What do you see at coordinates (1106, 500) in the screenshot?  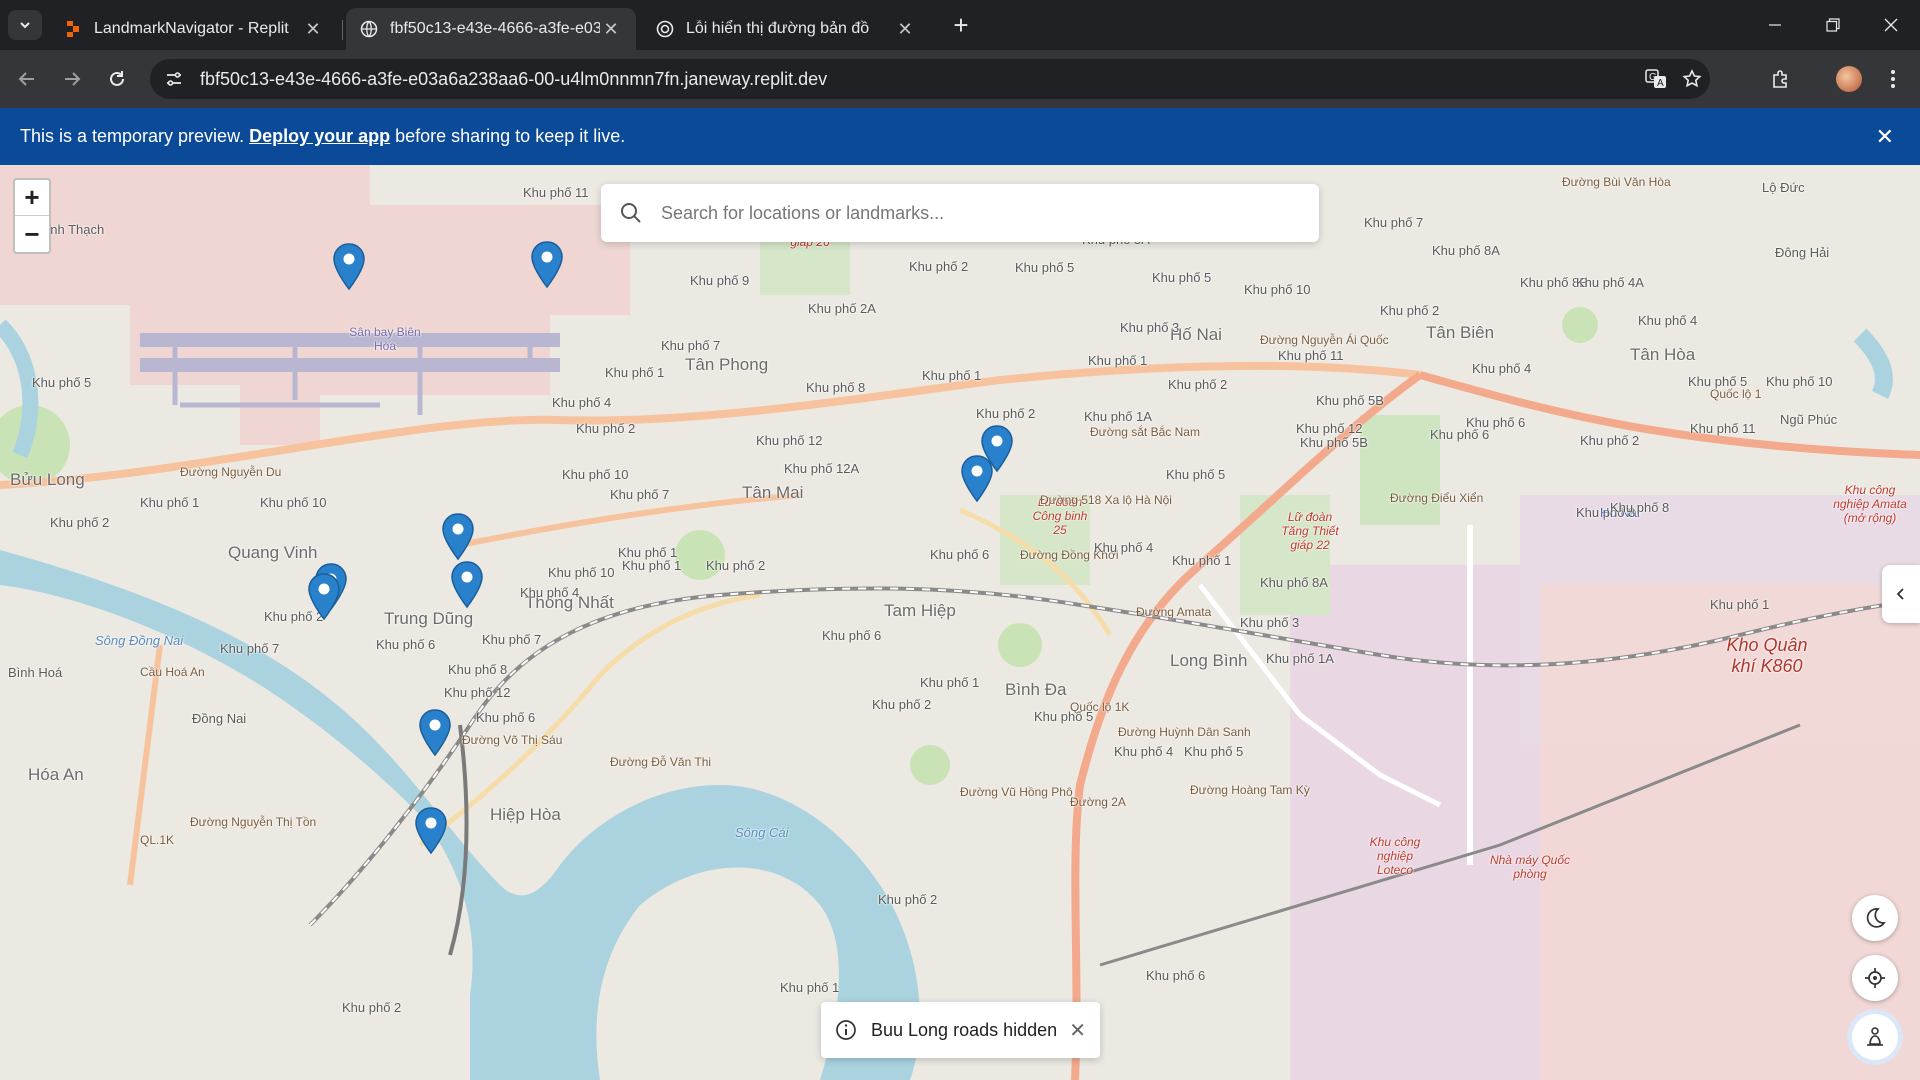 I see `road-label: Đường 518 Xa lộ Hà Nội` at bounding box center [1106, 500].